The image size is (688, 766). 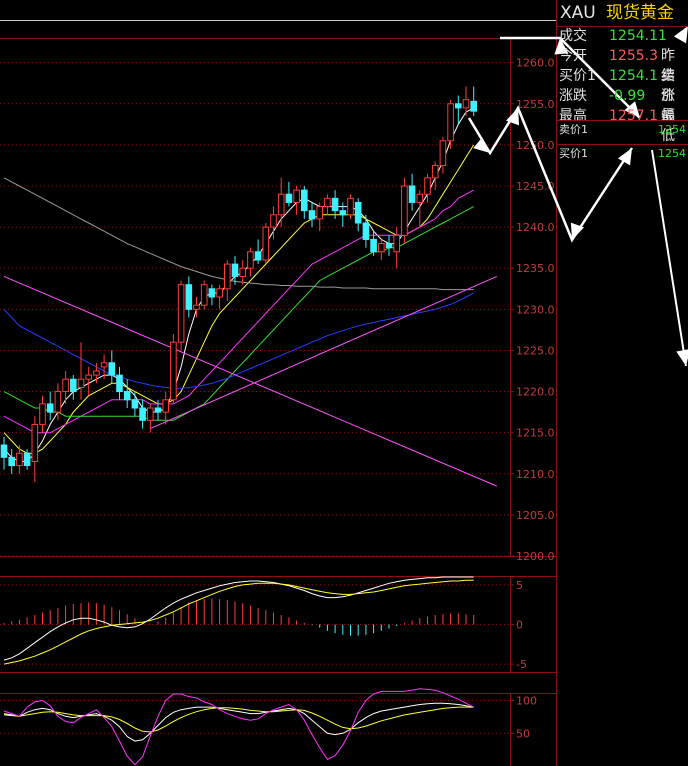 I want to click on quote-label: 成交, so click(x=573, y=36).